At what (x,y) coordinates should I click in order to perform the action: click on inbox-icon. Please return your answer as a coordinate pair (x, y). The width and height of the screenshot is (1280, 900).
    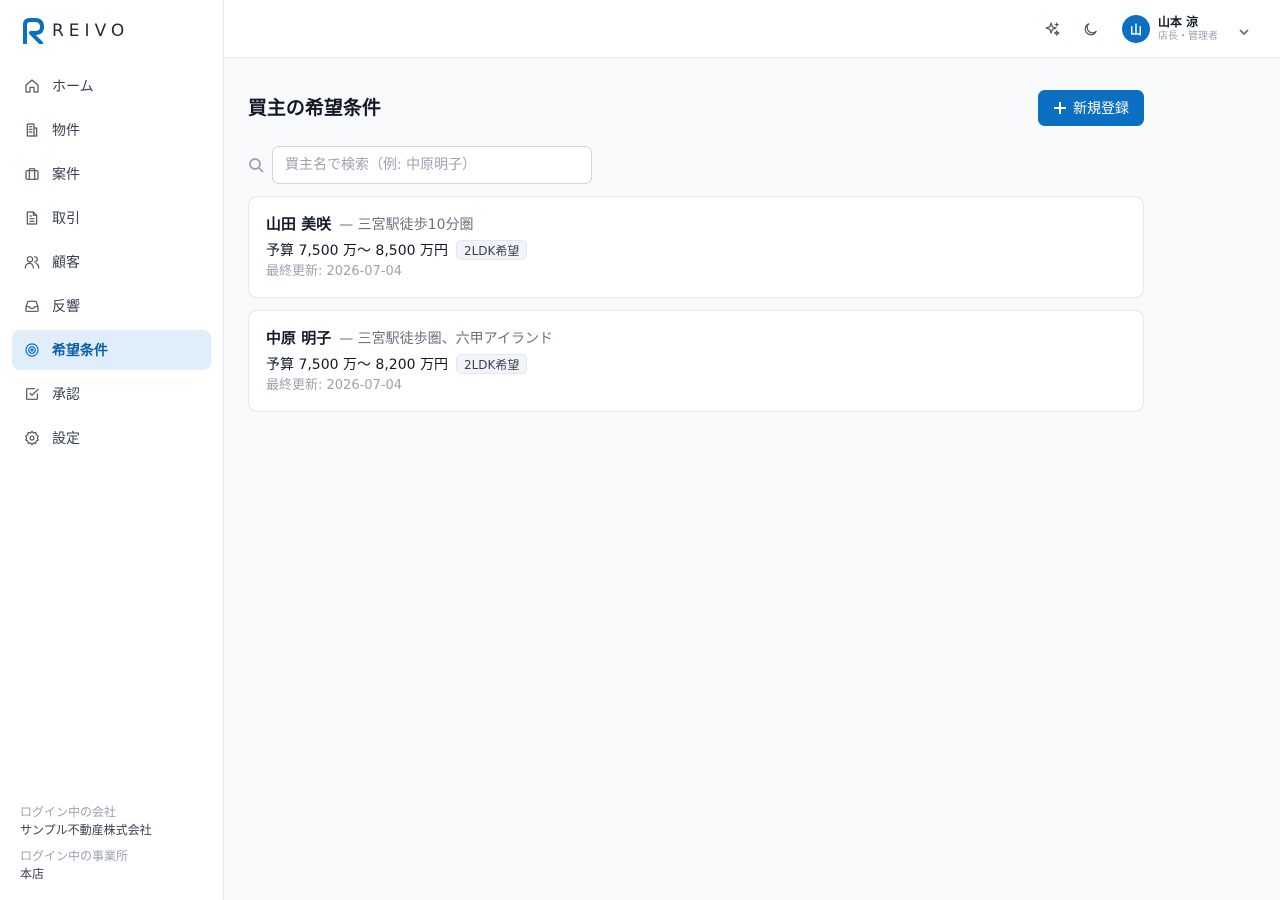
    Looking at the image, I should click on (32, 306).